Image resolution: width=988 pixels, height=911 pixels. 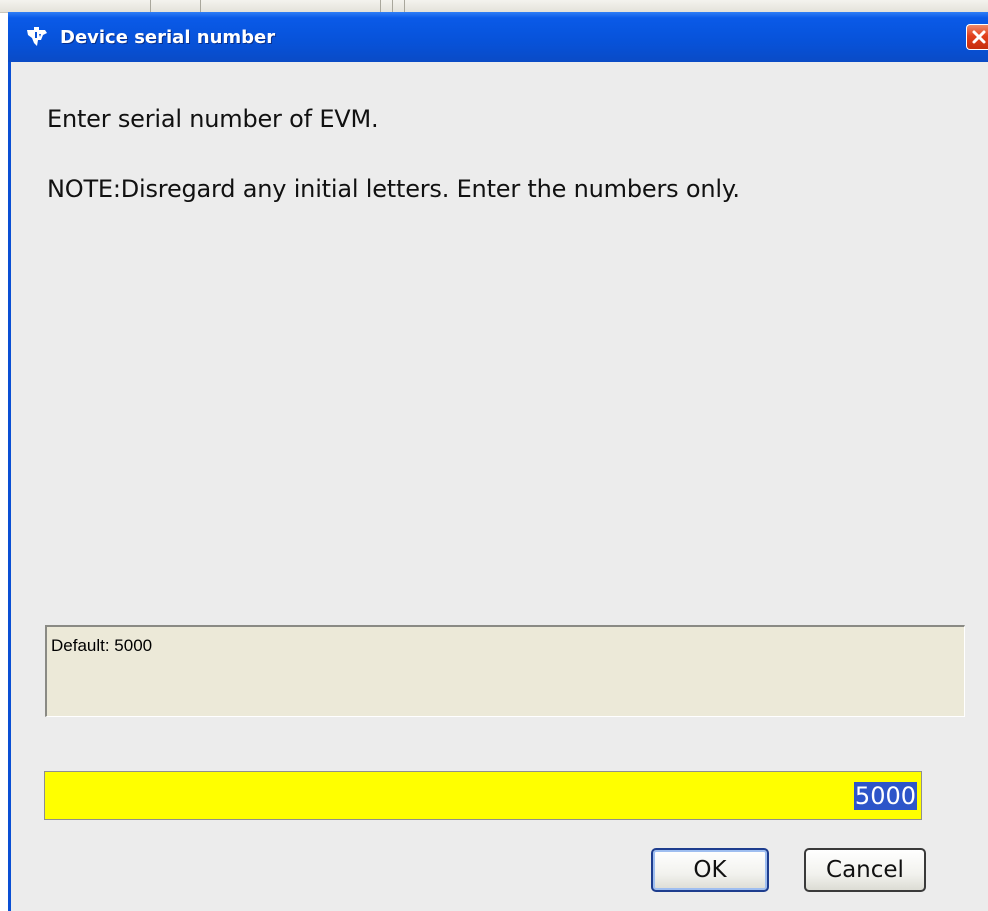 What do you see at coordinates (977, 37) in the screenshot?
I see `close-button` at bounding box center [977, 37].